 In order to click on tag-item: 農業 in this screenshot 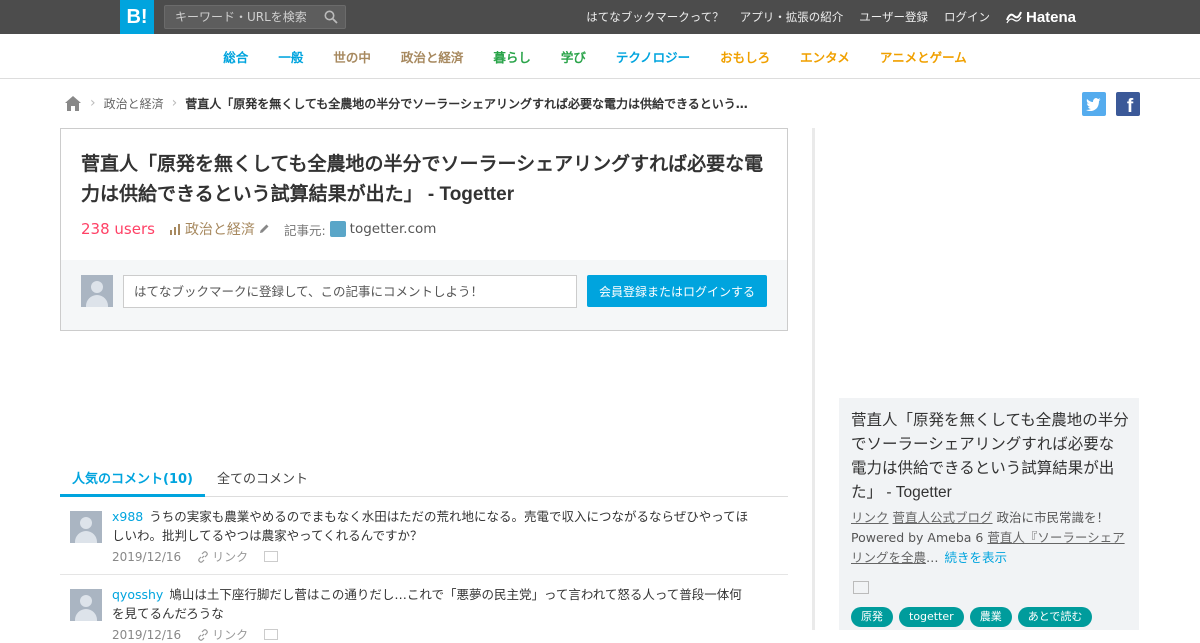, I will do `click(990, 617)`.